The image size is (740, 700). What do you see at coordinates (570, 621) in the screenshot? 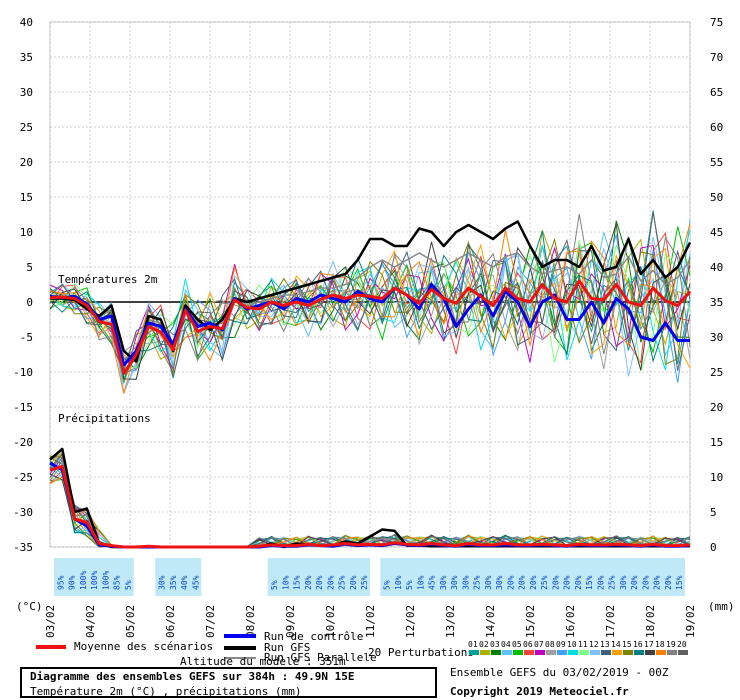
I see `date-tick-label: 16/02` at bounding box center [570, 621].